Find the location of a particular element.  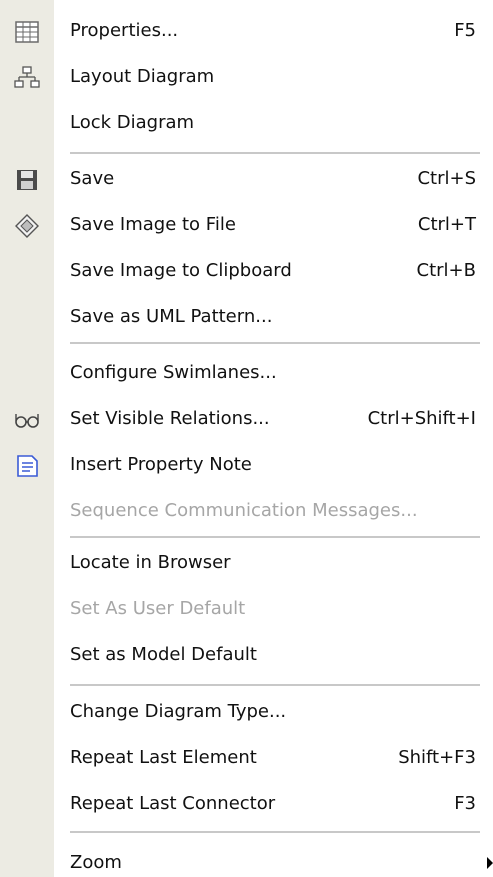

menu-item-label: Save Image to Clipboard is located at coordinates (181, 270).